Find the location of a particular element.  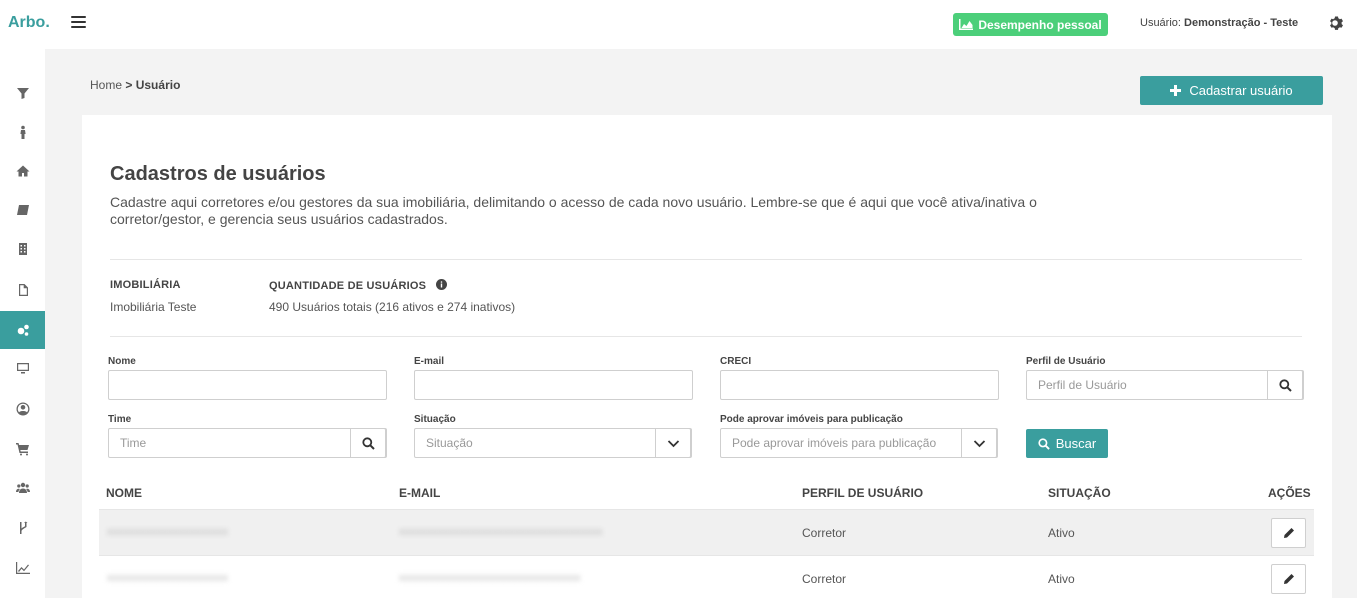

situacao-label: Situação is located at coordinates (435, 419).